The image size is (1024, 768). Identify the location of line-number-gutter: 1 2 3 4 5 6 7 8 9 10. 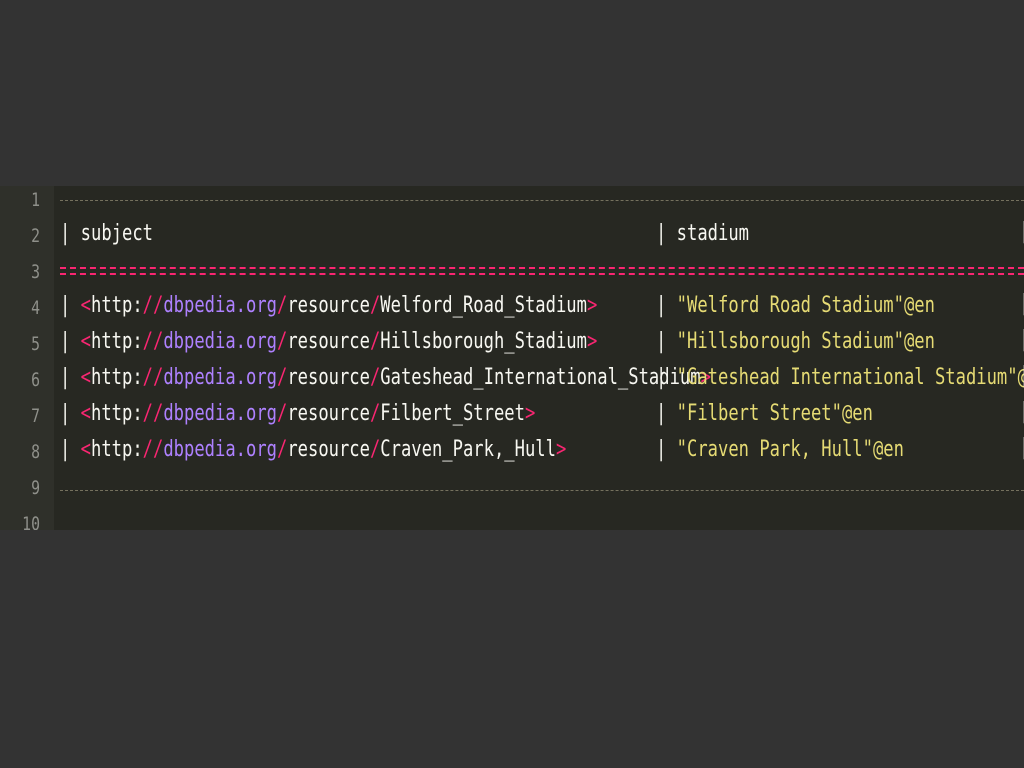
(27, 358).